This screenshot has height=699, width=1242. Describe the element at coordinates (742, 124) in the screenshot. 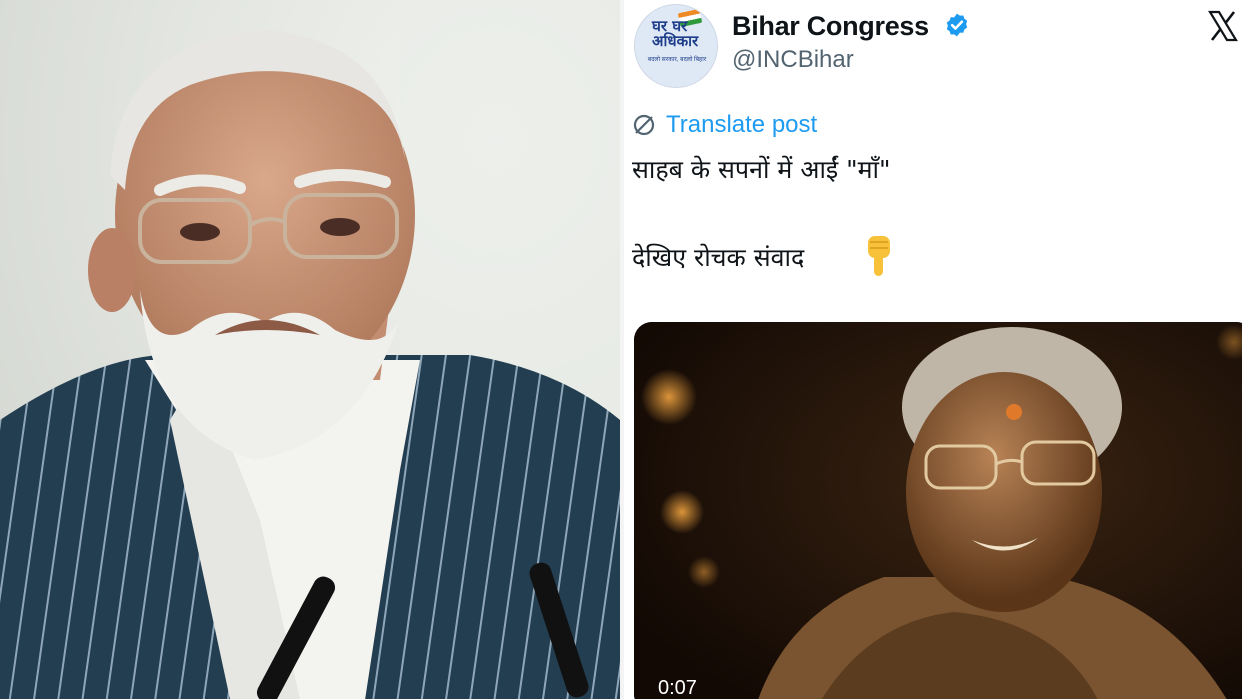

I see `translate-label: Translate post` at that location.